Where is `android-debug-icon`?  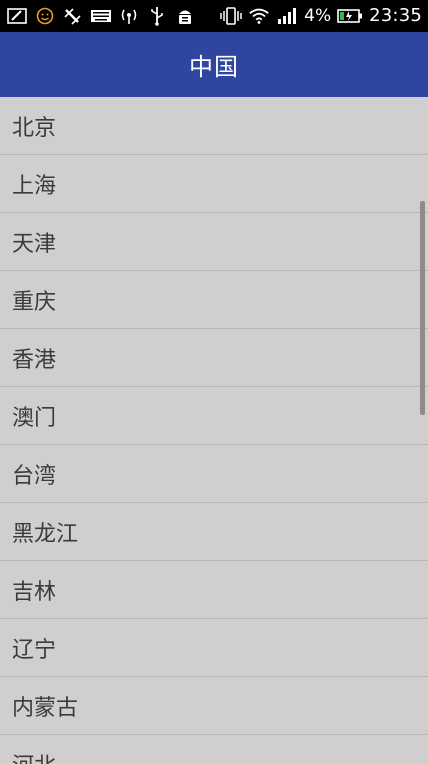
android-debug-icon is located at coordinates (185, 16).